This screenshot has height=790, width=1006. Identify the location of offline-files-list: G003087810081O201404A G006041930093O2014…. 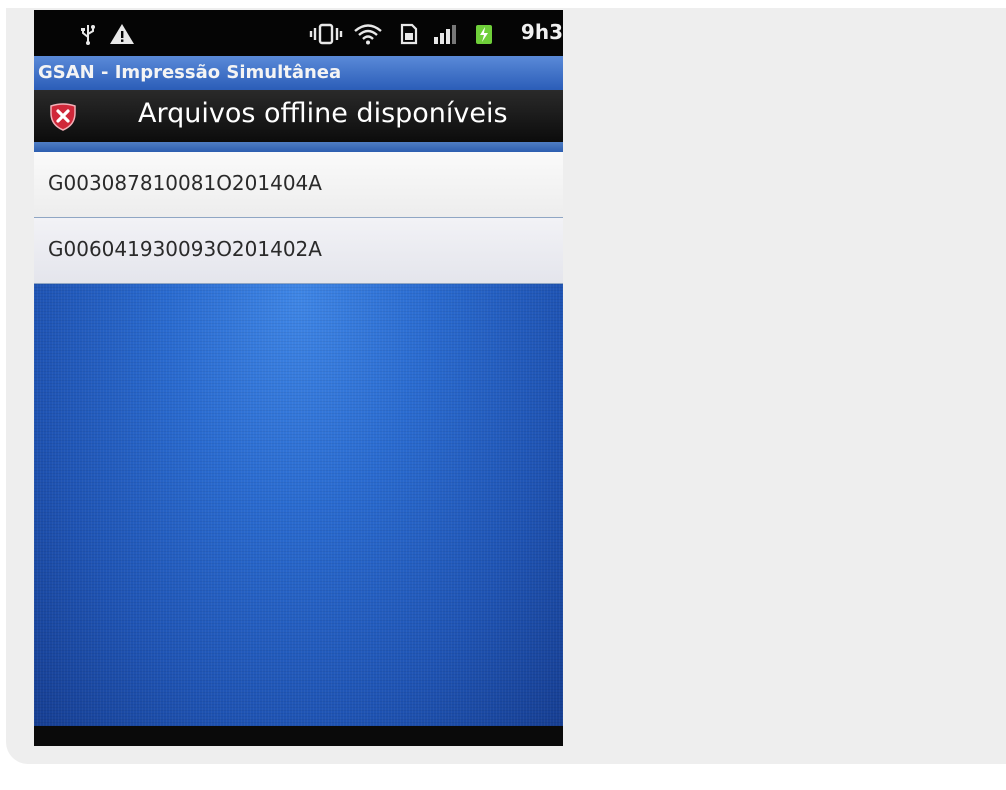
(298, 218).